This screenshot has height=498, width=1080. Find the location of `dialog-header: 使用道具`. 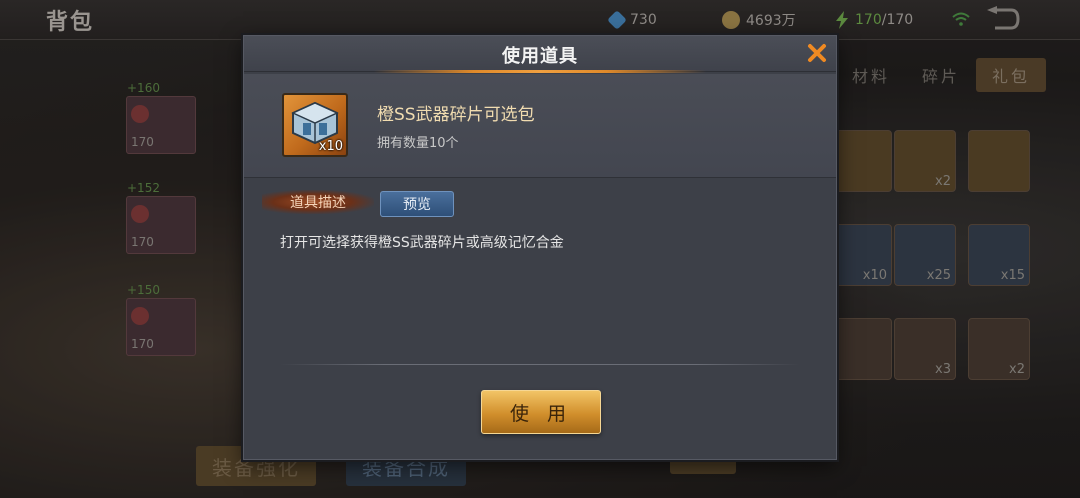

dialog-header: 使用道具 is located at coordinates (540, 54).